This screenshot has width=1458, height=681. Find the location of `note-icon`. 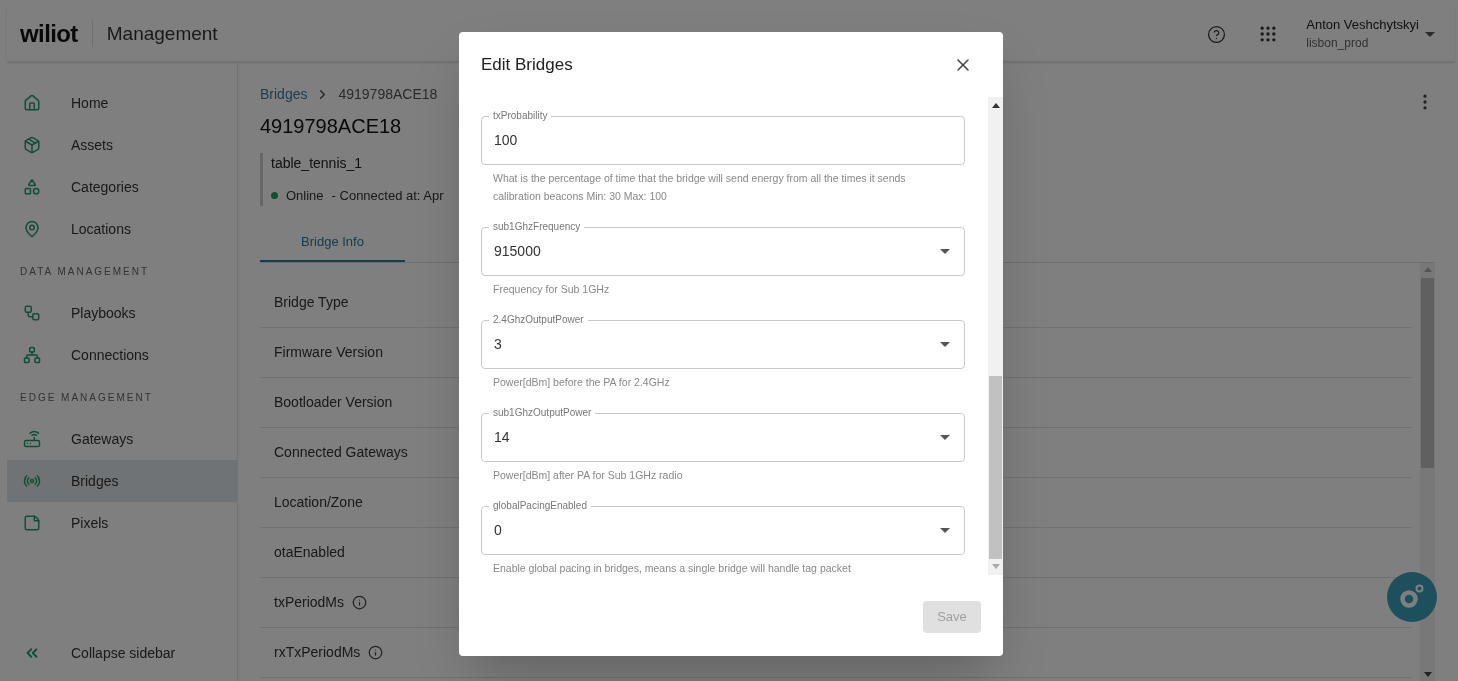

note-icon is located at coordinates (32, 523).